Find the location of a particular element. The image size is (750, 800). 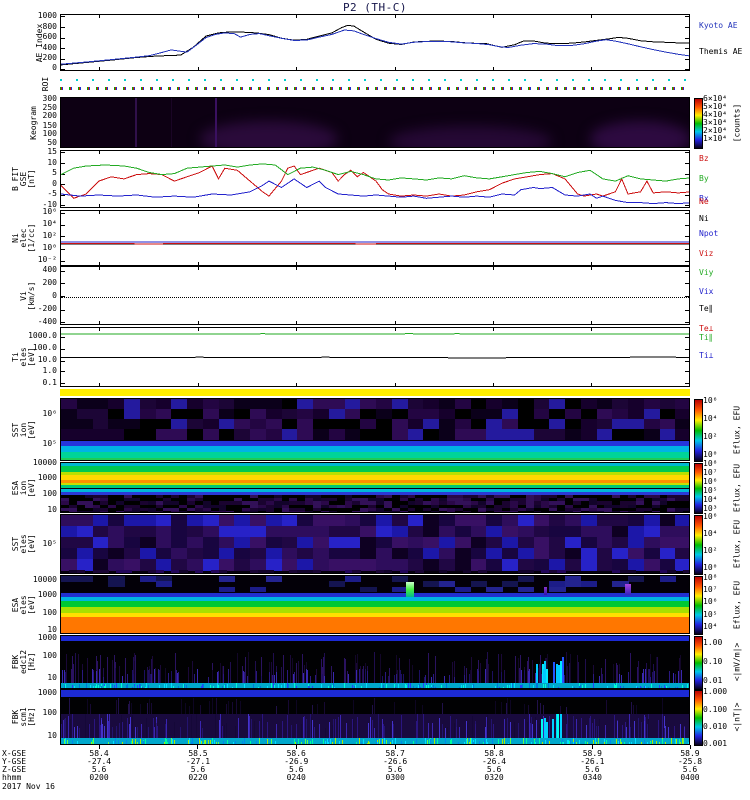

colorbar-tick-label: 10⁶ is located at coordinates (710, 516).